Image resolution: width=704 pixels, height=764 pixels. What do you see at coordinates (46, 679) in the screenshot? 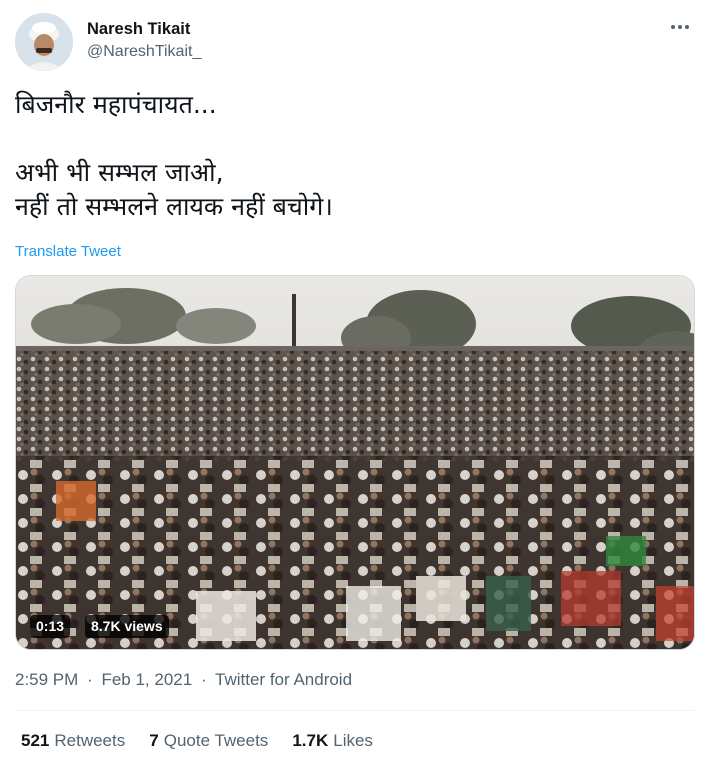
I see `tweet-time: 2:59 PM` at bounding box center [46, 679].